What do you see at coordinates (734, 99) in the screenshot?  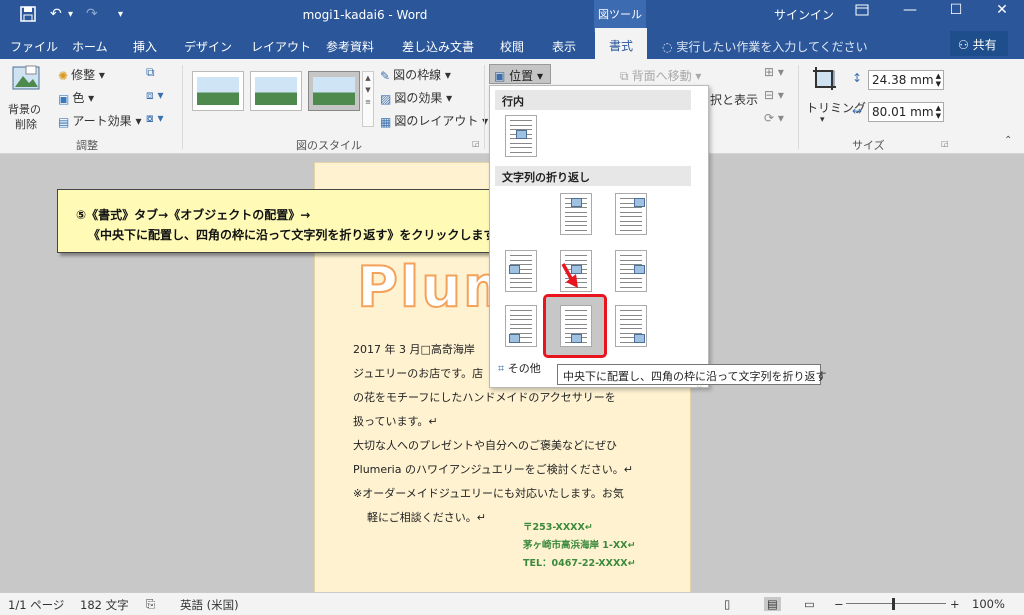 I see `selection-pane-label: 択と表示` at bounding box center [734, 99].